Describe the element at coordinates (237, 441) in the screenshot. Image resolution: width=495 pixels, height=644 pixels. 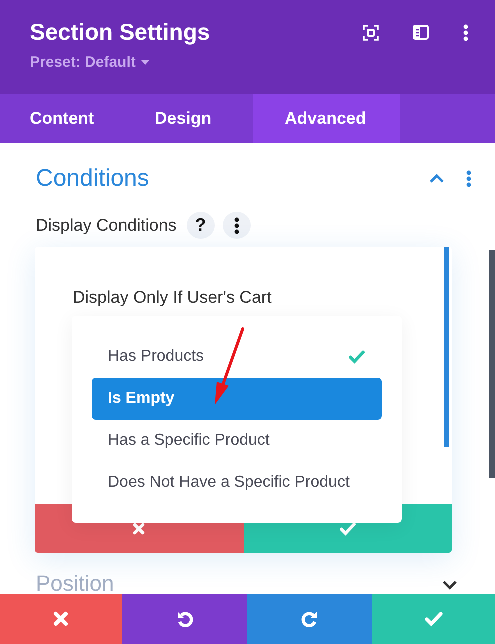
I see `dropdown-option: Has a Specific Product` at that location.